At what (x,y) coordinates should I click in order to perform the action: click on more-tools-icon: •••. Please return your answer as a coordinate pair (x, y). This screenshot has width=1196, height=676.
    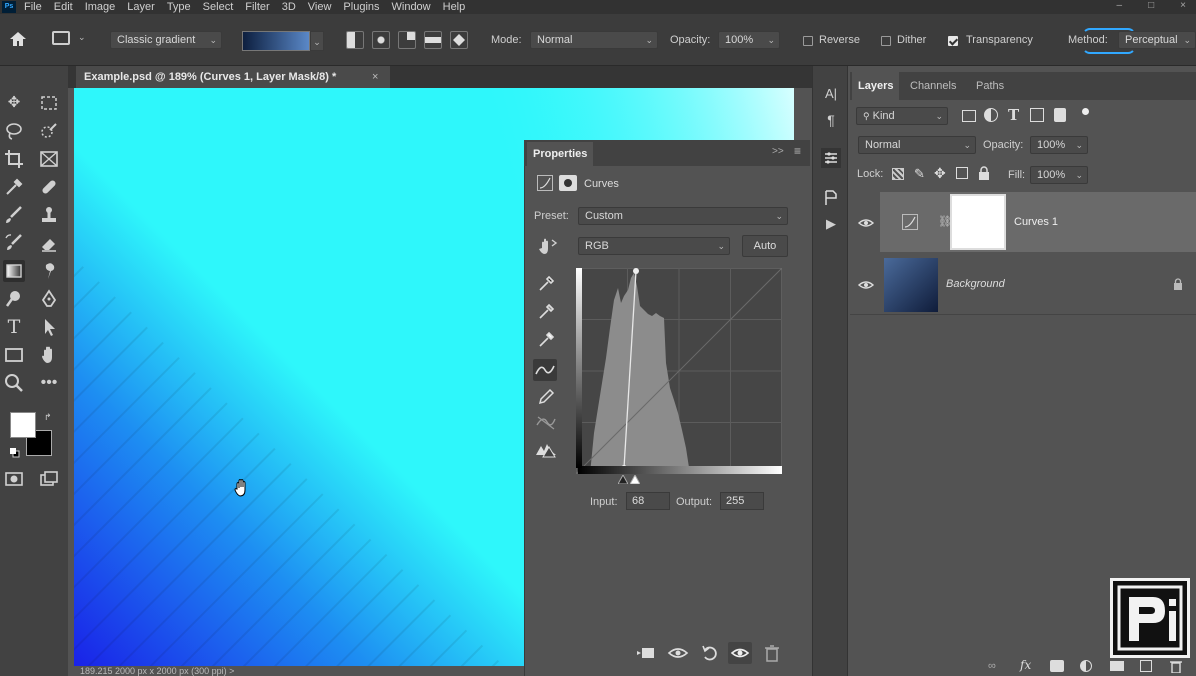
    Looking at the image, I should click on (49, 383).